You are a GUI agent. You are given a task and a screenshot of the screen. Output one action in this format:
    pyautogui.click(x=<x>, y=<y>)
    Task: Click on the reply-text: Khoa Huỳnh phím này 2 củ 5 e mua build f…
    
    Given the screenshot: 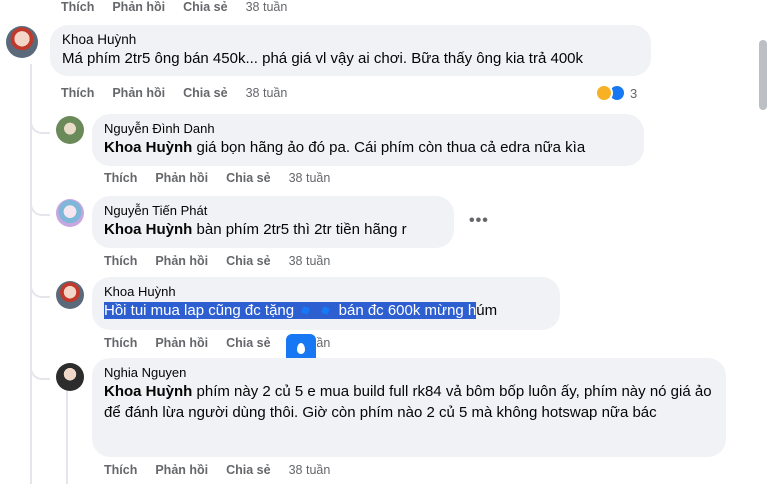 What is the action you would take?
    pyautogui.click(x=408, y=402)
    